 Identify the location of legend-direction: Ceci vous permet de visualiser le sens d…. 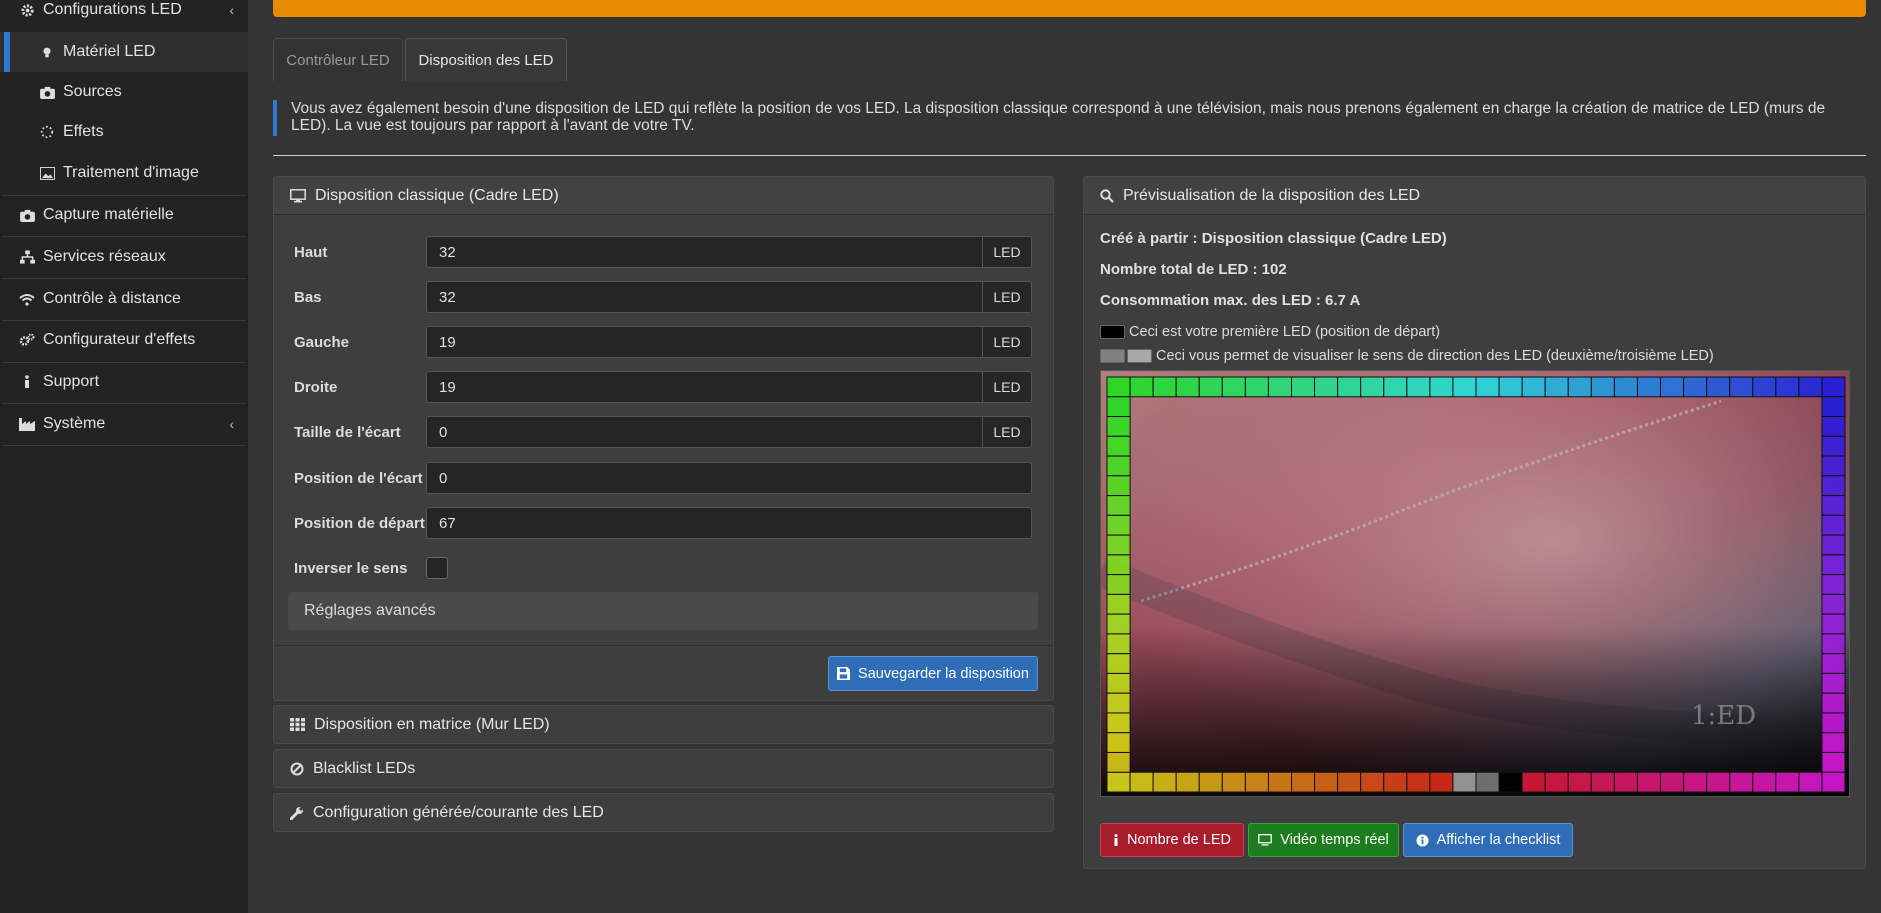
(1407, 356).